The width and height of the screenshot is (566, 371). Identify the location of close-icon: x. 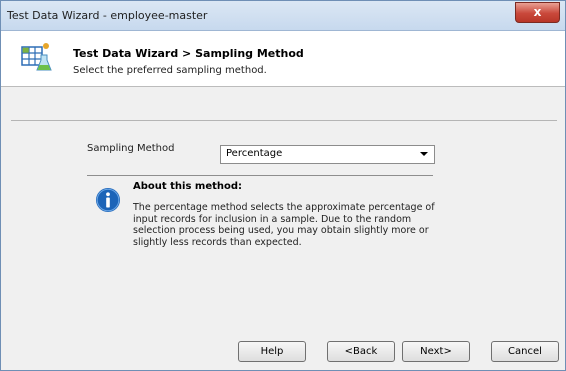
(537, 12).